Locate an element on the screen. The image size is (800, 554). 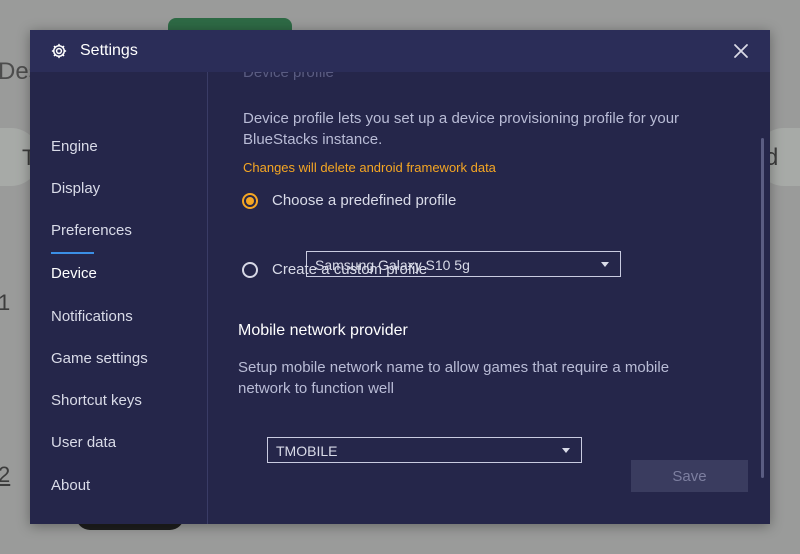
radio-label-predefined: Choose a predefined profile is located at coordinates (364, 200).